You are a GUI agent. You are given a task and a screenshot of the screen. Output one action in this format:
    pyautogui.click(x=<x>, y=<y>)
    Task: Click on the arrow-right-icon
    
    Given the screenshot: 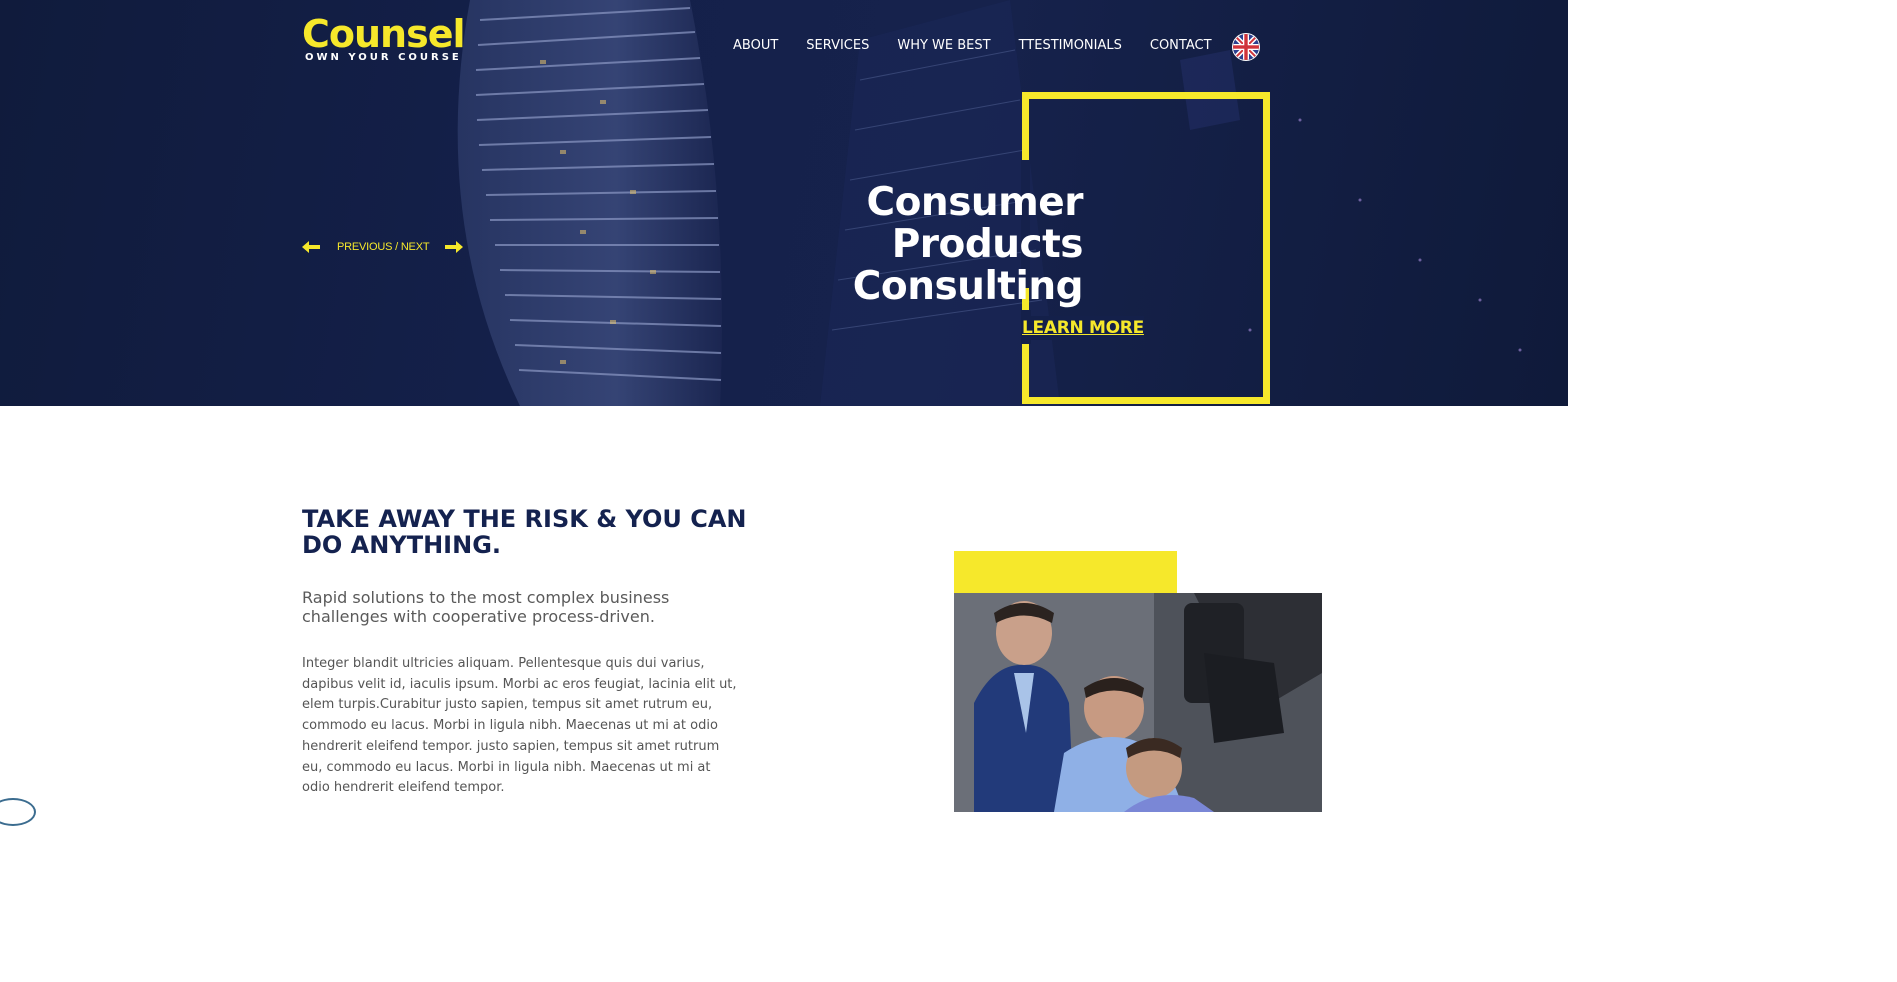 What is the action you would take?
    pyautogui.click(x=454, y=247)
    